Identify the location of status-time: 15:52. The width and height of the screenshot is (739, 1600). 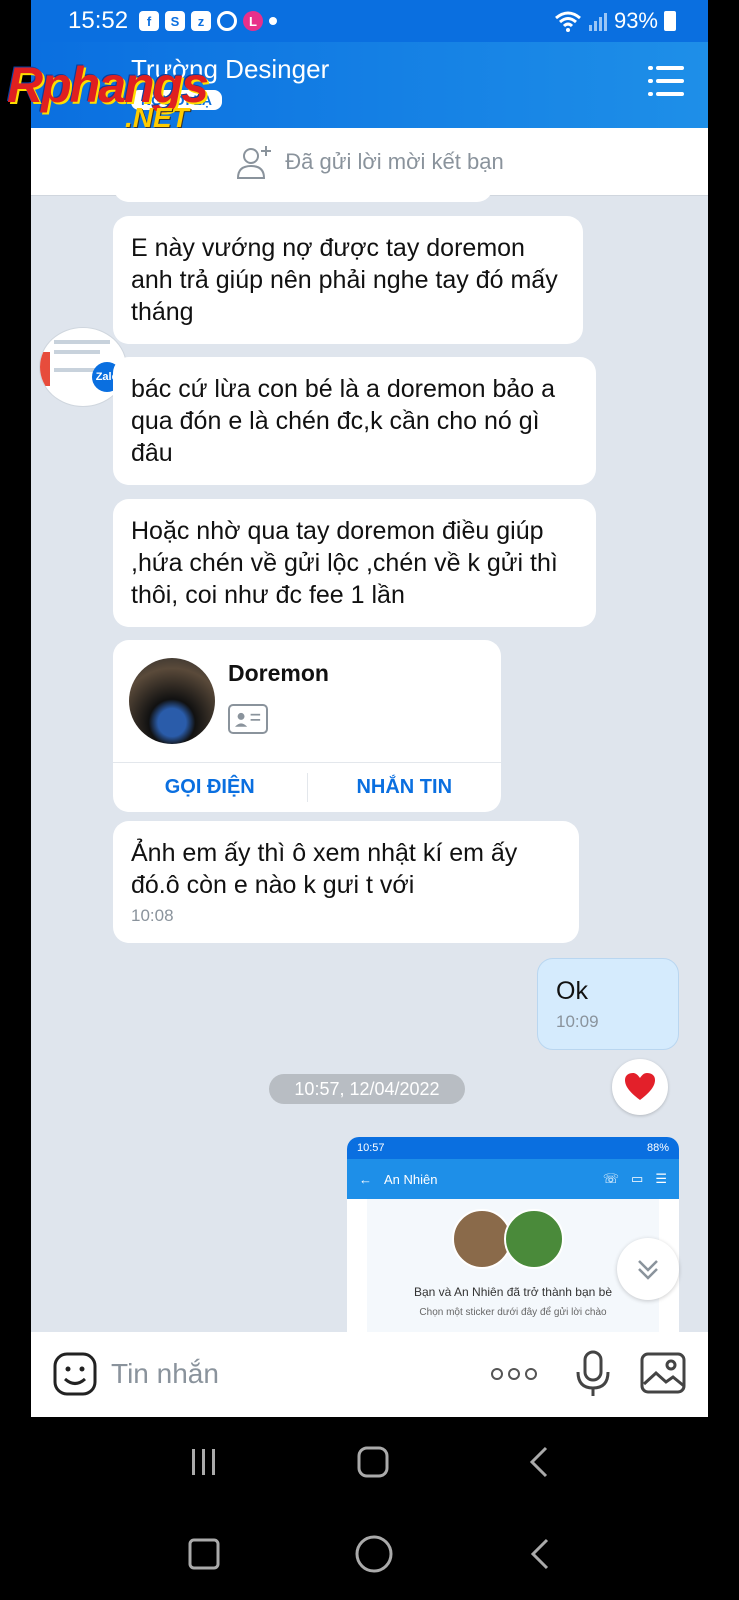
(98, 20).